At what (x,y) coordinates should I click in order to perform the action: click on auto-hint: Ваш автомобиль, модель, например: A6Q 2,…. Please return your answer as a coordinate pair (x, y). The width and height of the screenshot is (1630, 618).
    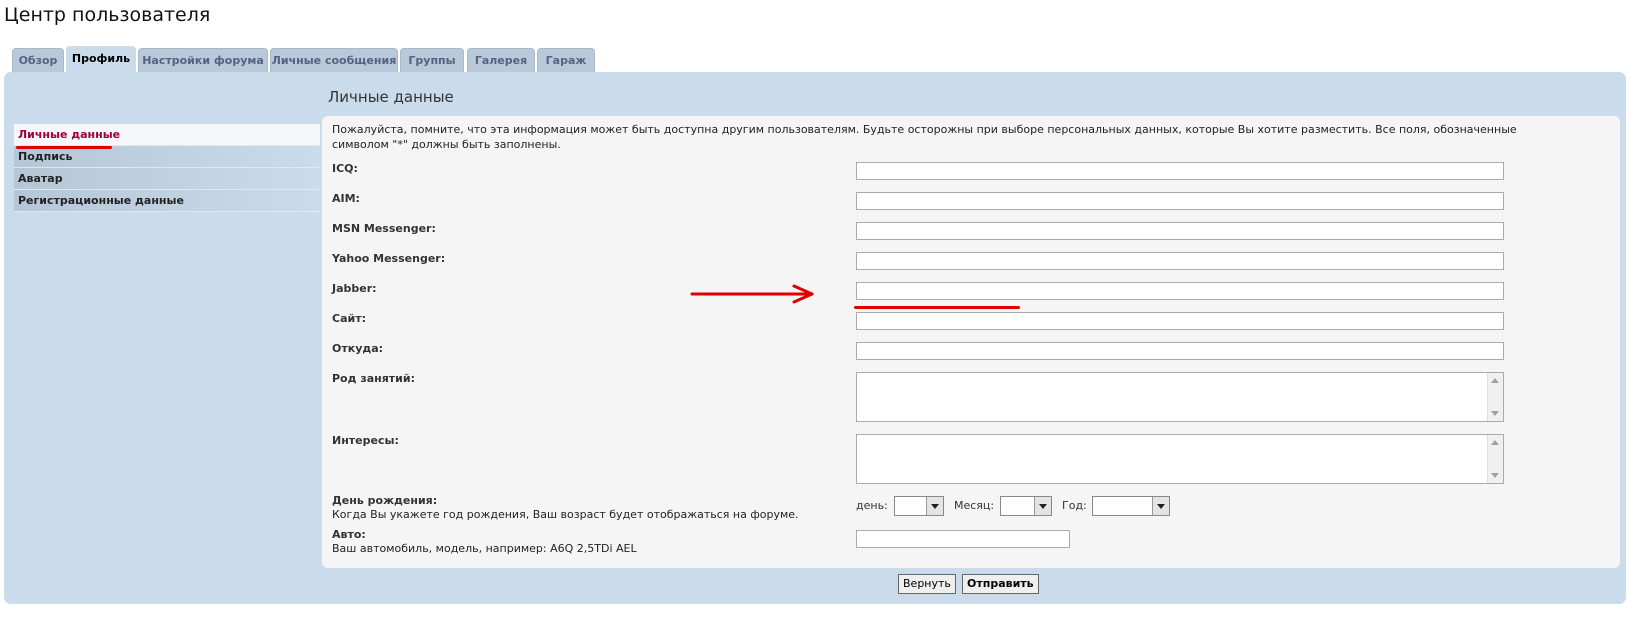
    Looking at the image, I should click on (484, 548).